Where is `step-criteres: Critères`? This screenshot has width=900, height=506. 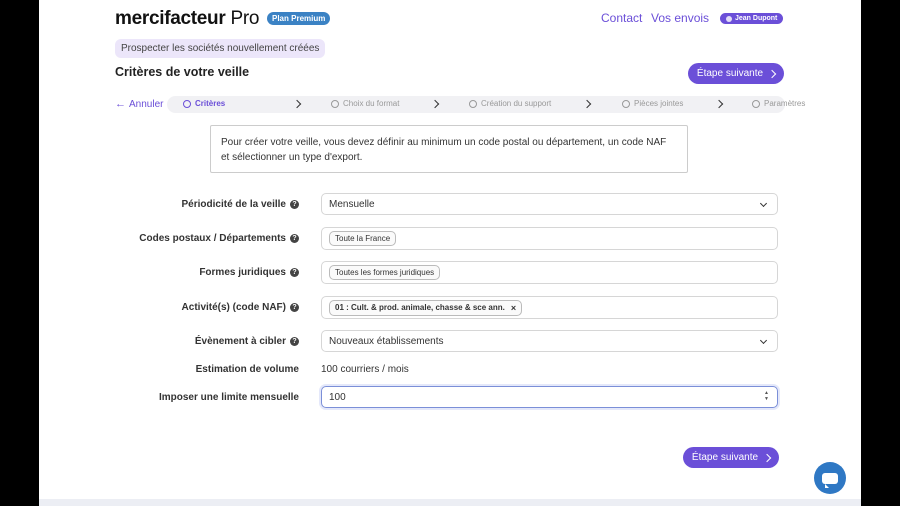 step-criteres: Critères is located at coordinates (204, 103).